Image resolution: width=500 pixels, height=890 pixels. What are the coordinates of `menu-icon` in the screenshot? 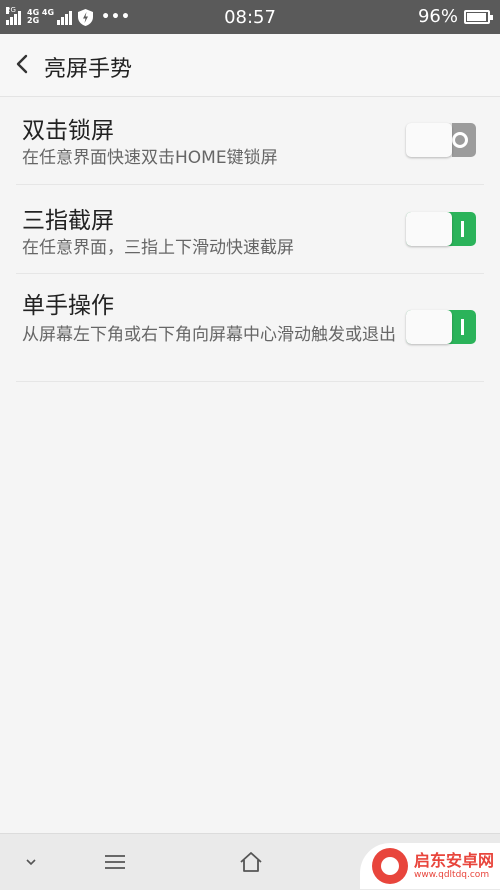 It's located at (115, 862).